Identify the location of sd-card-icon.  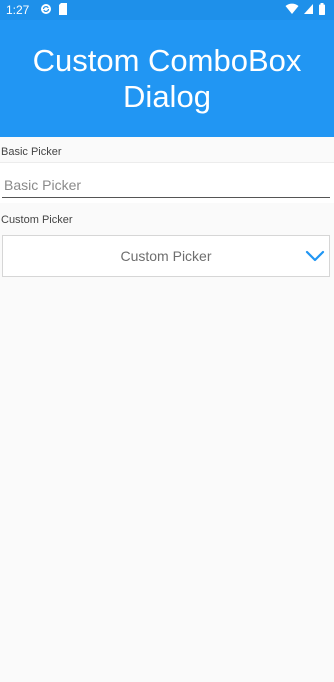
(63, 9).